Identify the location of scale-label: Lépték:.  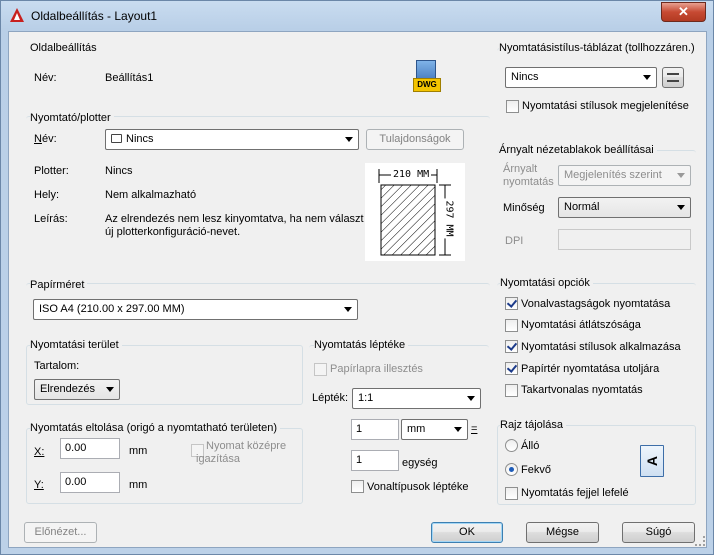
(330, 398).